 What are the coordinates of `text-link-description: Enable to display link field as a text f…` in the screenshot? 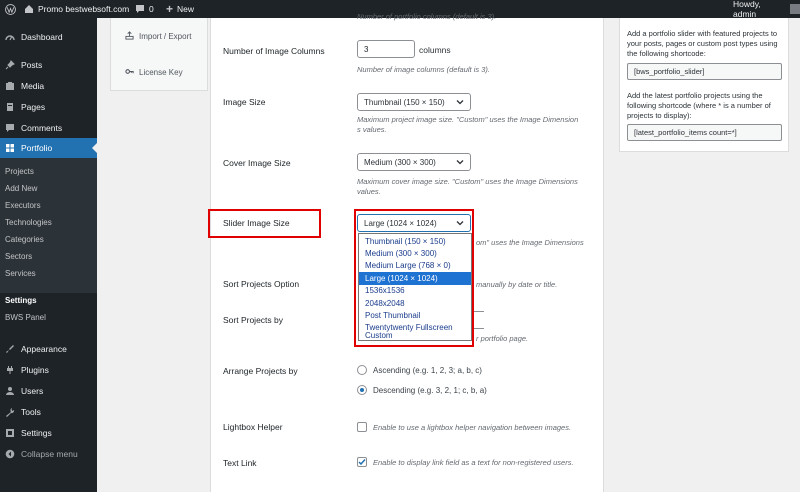 It's located at (473, 462).